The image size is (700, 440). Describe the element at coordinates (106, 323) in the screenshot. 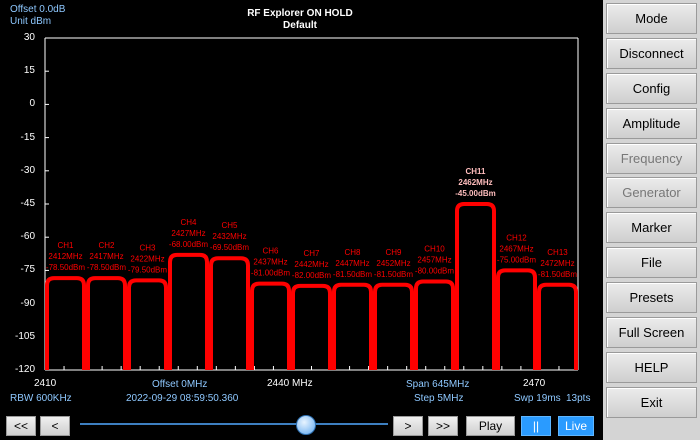

I see `channel-bar-ch2` at that location.